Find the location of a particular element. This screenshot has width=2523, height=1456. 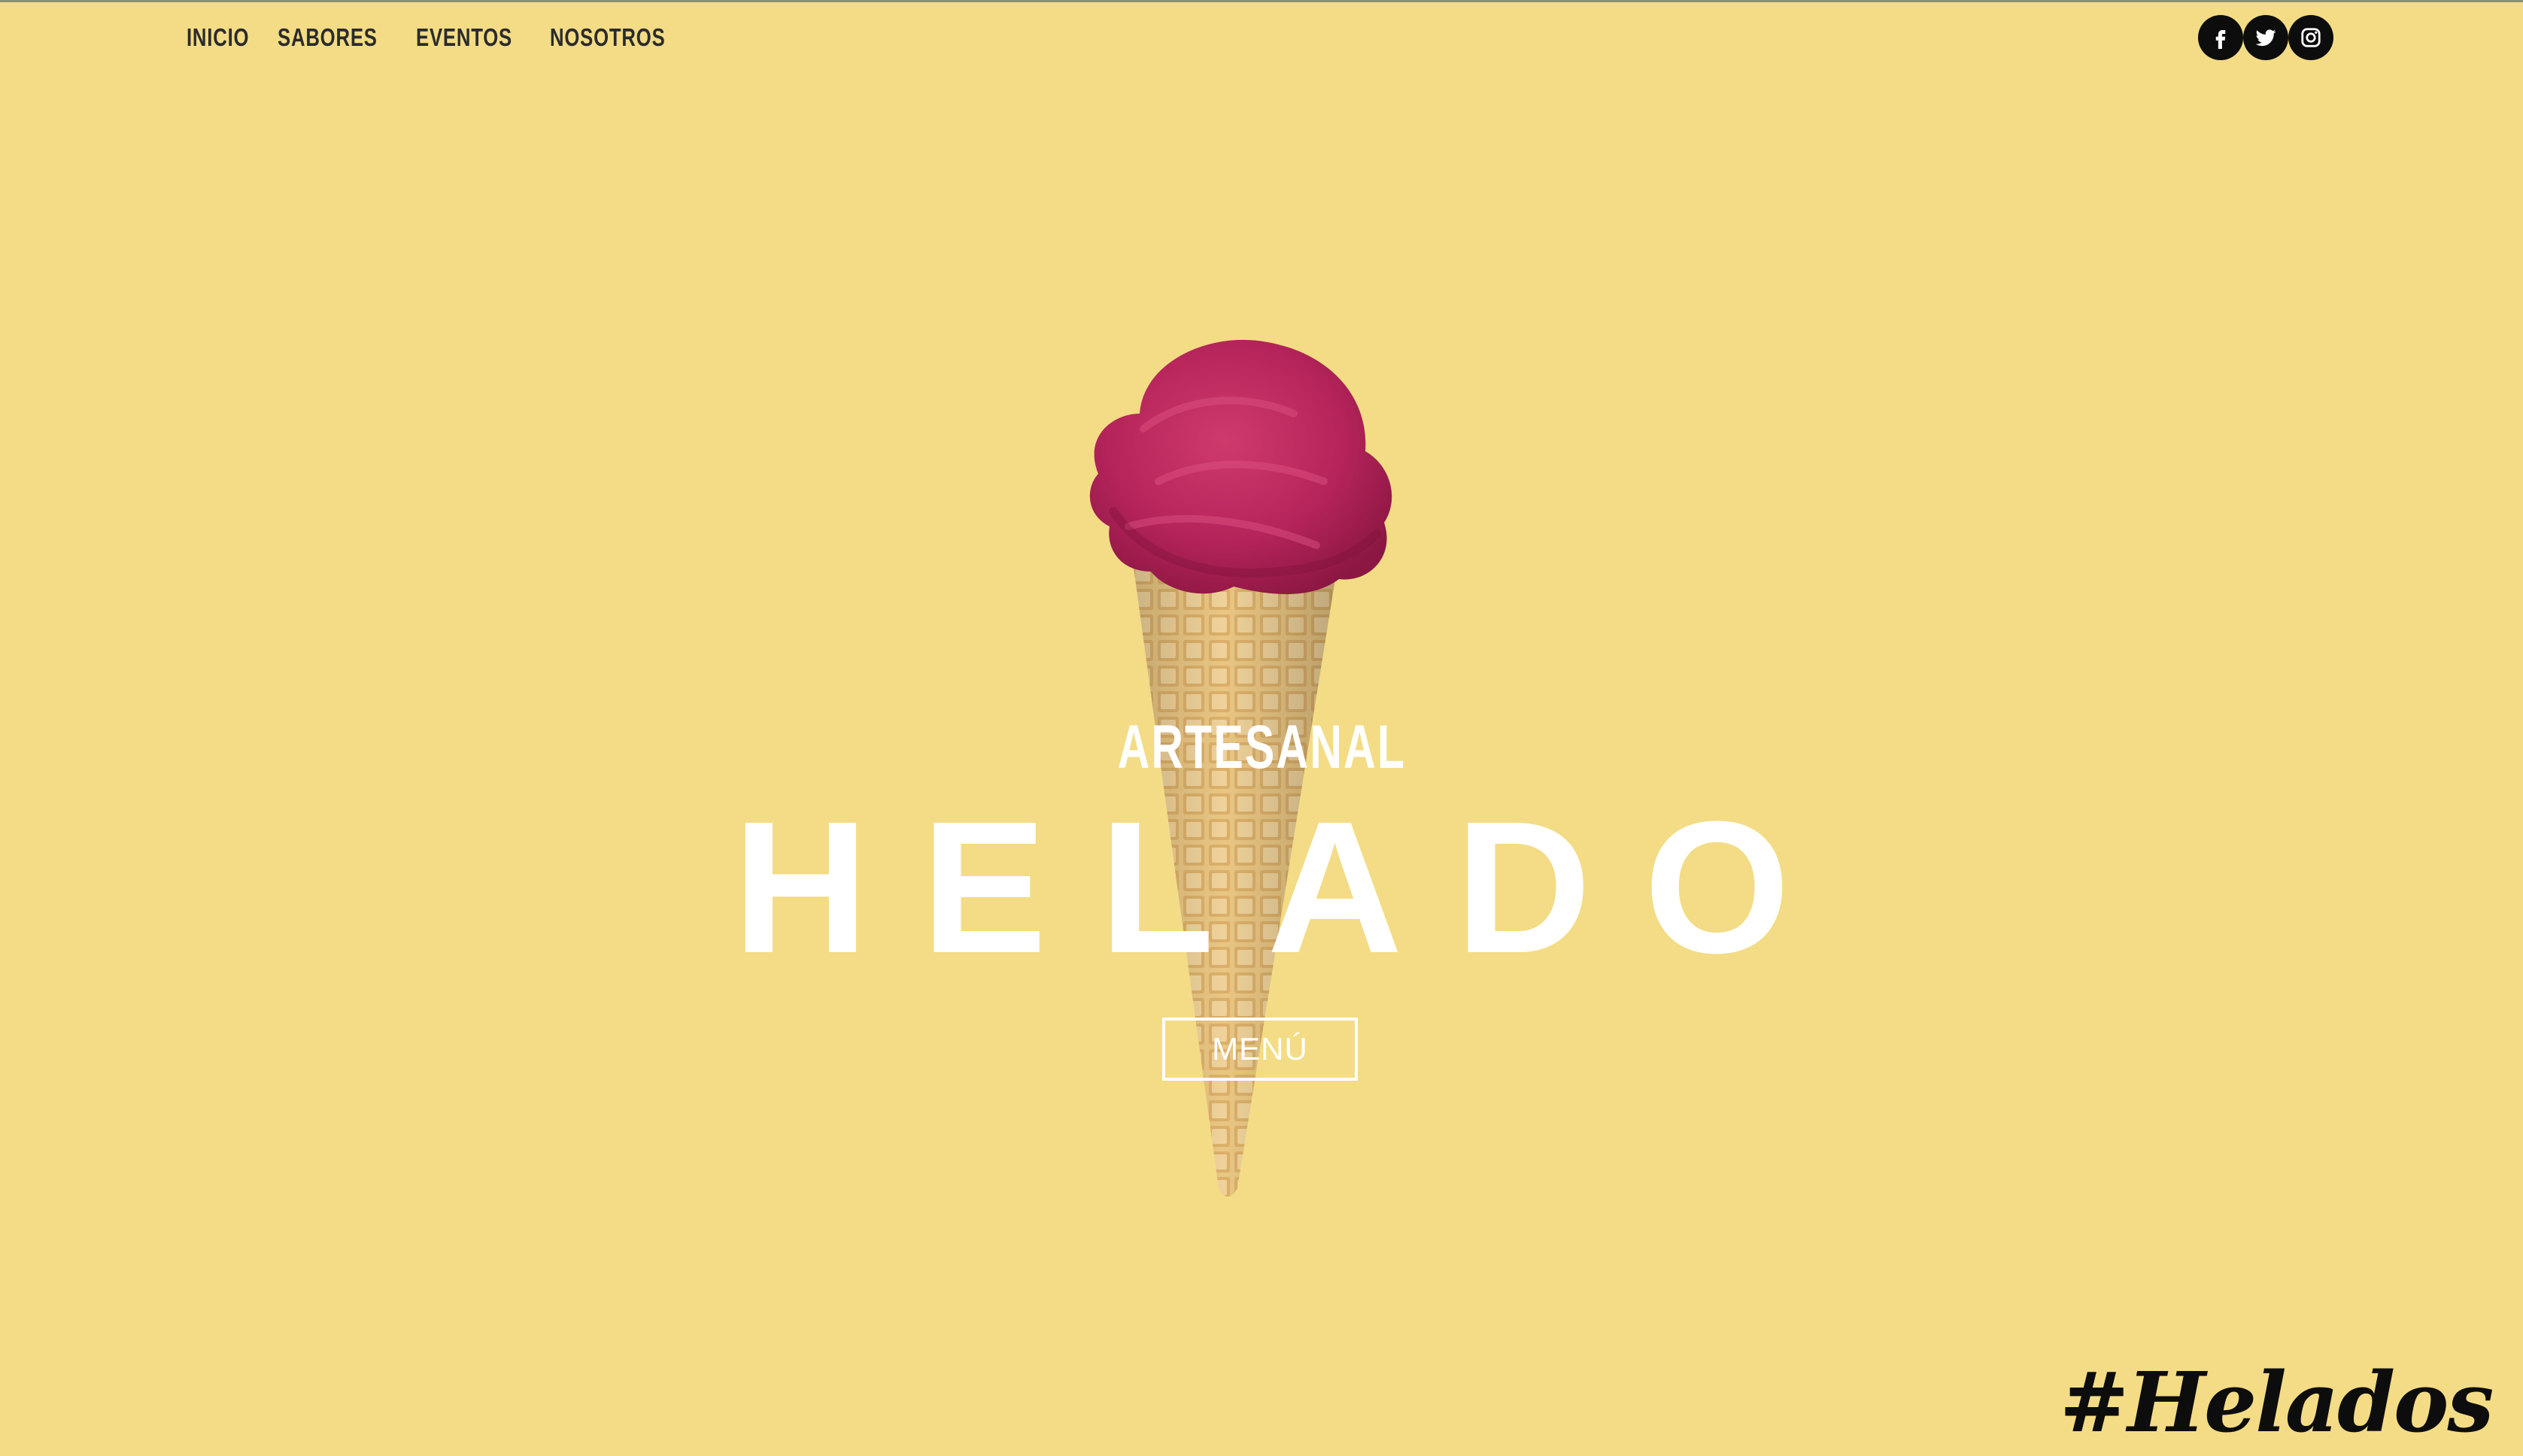

instagram-icon is located at coordinates (2311, 37).